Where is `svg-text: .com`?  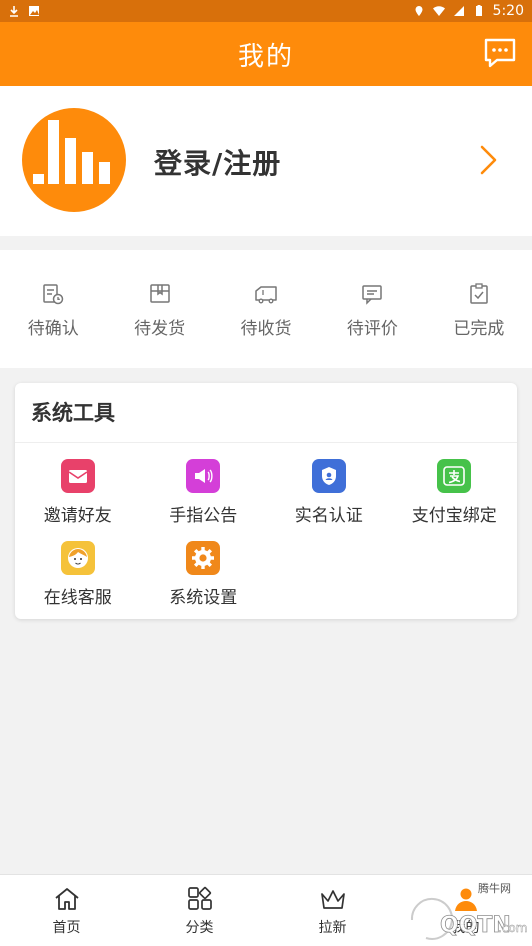 svg-text: .com is located at coordinates (512, 928).